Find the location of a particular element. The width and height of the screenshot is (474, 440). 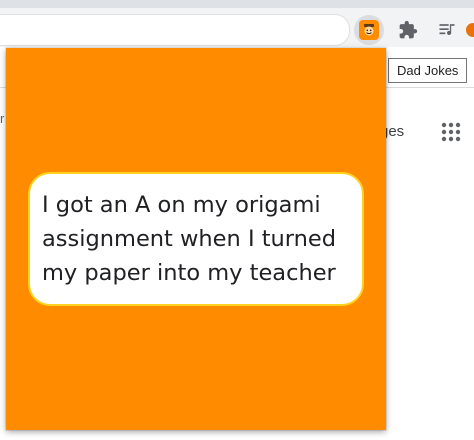

puzzle-icon is located at coordinates (408, 29).